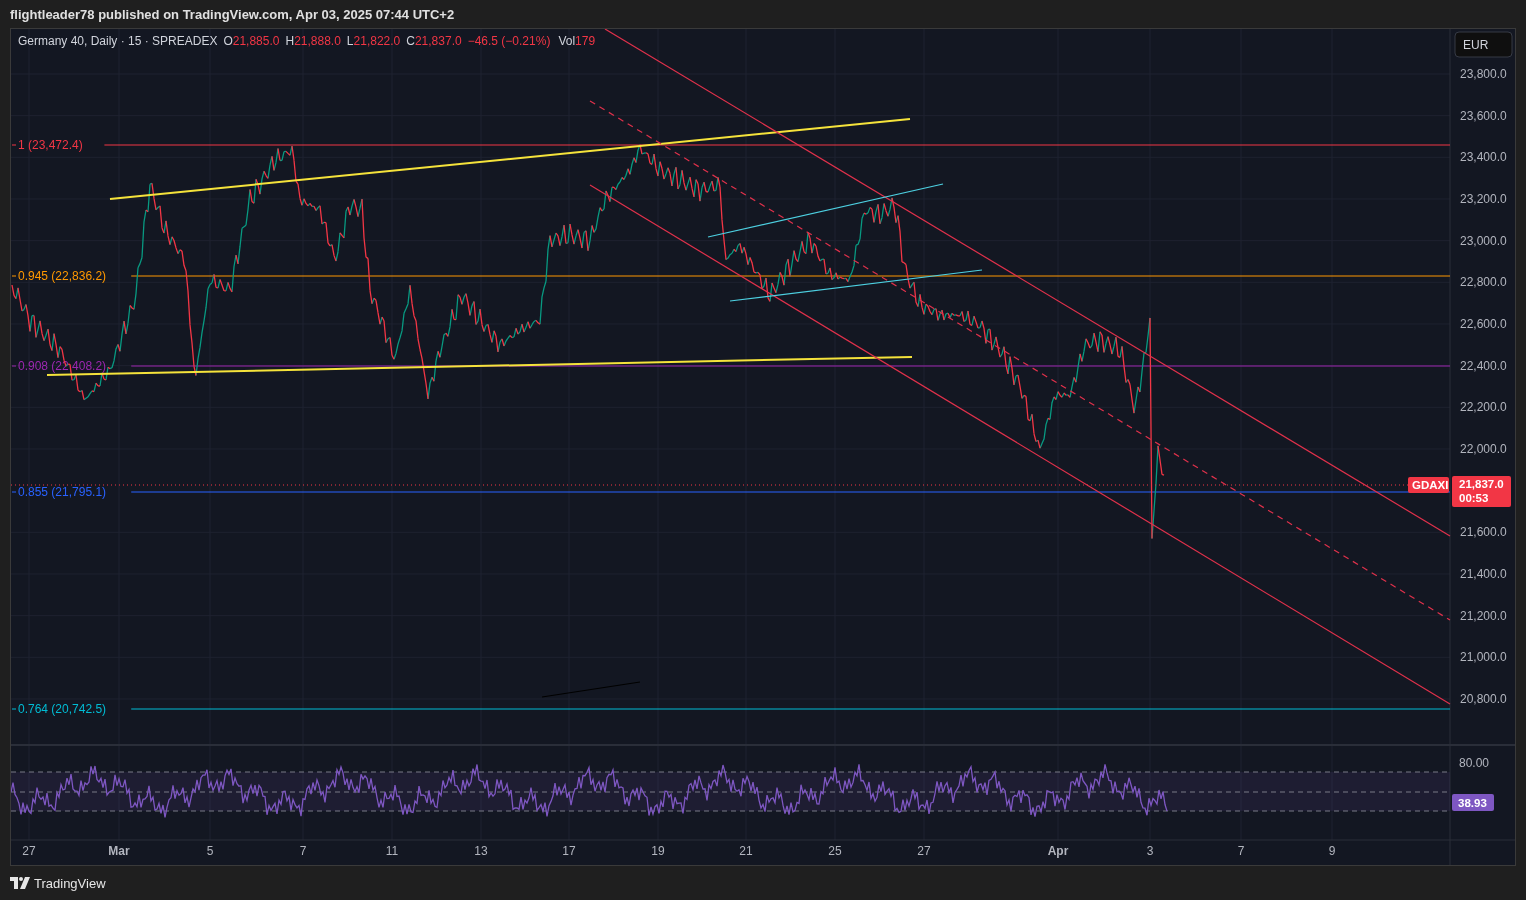  What do you see at coordinates (1483, 324) in the screenshot?
I see `price-tick-label: 22,600.0` at bounding box center [1483, 324].